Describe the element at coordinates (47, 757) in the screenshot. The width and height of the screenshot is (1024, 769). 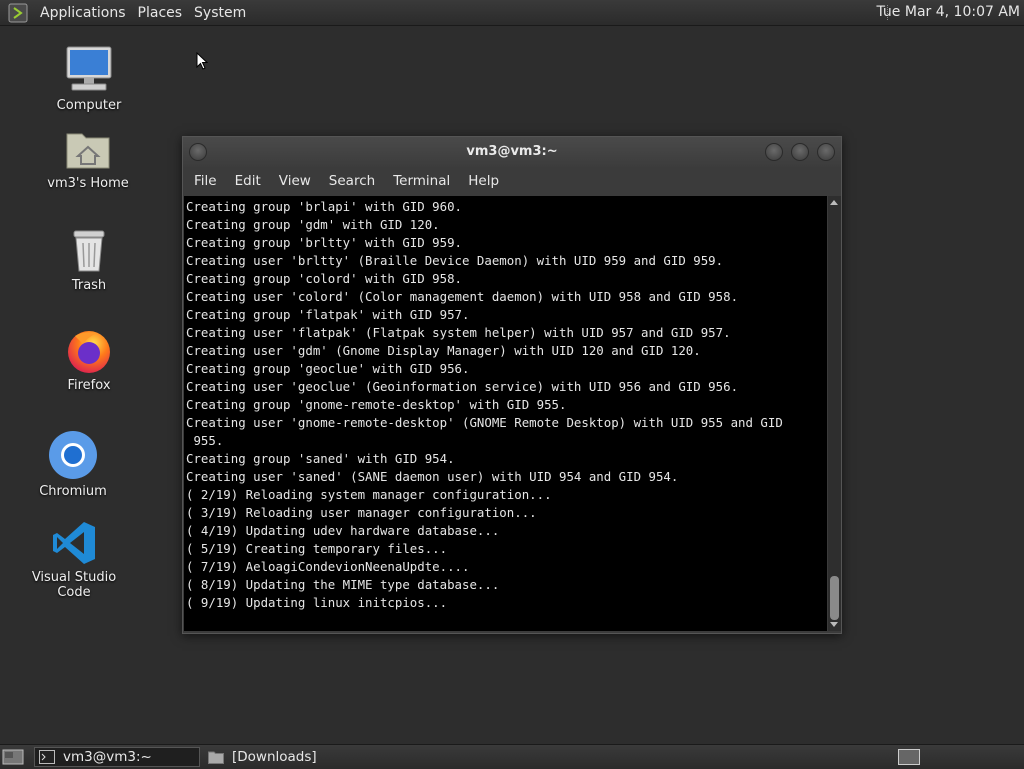
I see `terminal-icon` at that location.